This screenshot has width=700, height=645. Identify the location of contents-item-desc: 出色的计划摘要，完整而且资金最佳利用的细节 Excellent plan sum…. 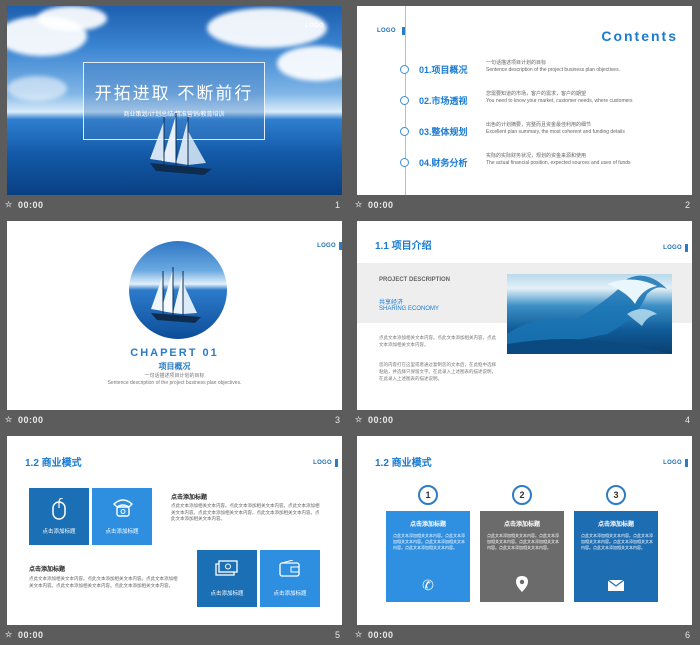
(555, 129).